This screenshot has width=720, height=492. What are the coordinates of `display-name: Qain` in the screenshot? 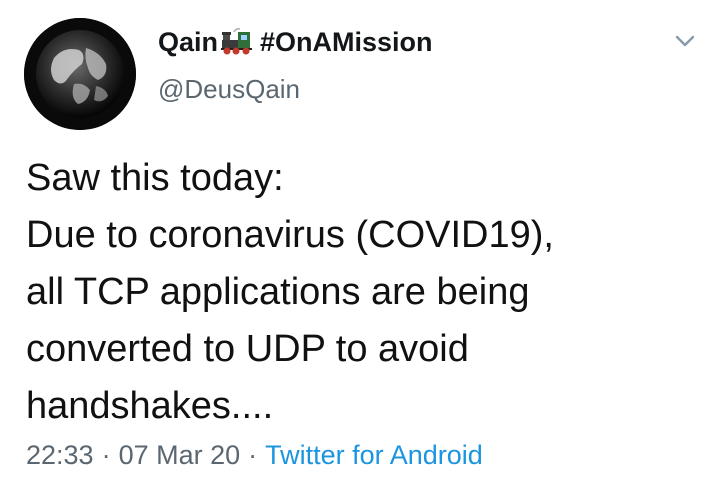 It's located at (188, 42).